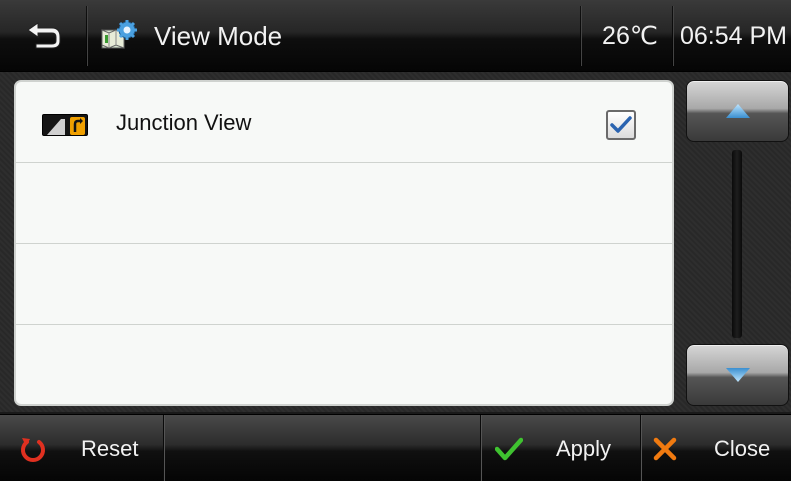  What do you see at coordinates (120, 36) in the screenshot?
I see `view-mode-settings-icon` at bounding box center [120, 36].